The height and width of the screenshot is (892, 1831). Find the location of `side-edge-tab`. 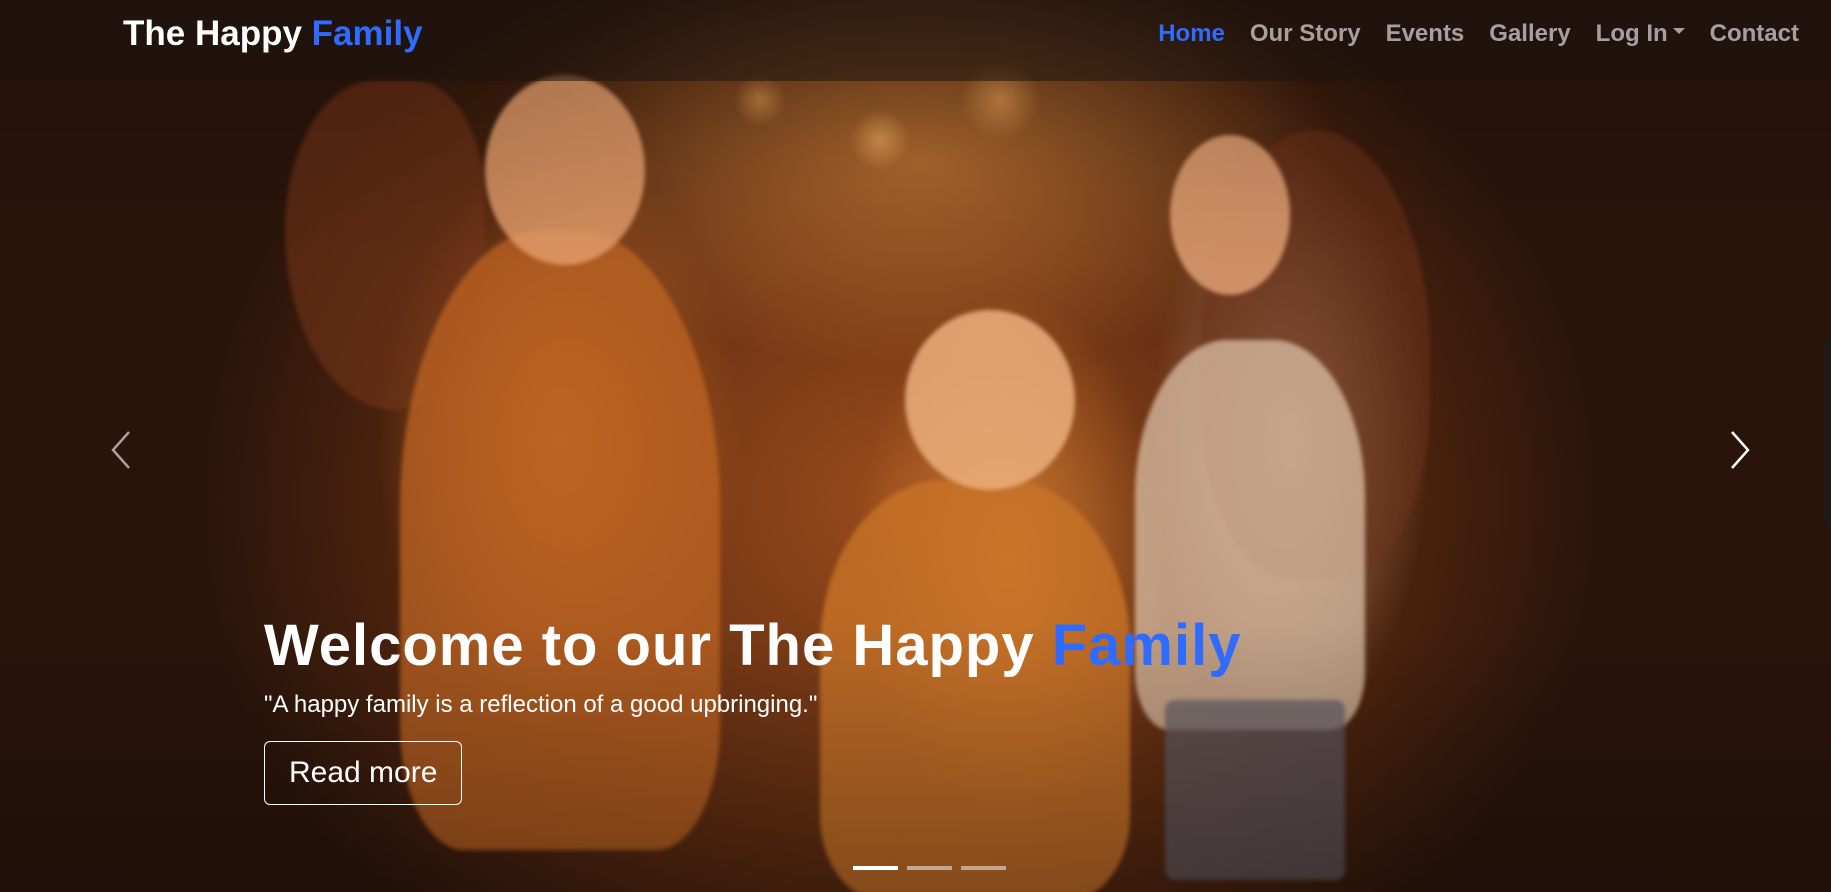

side-edge-tab is located at coordinates (1828, 433).